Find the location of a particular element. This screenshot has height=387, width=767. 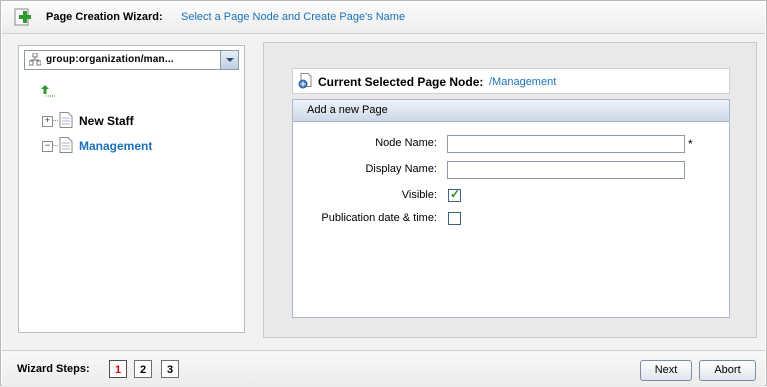

publication-label: Publication date & time: is located at coordinates (379, 218).